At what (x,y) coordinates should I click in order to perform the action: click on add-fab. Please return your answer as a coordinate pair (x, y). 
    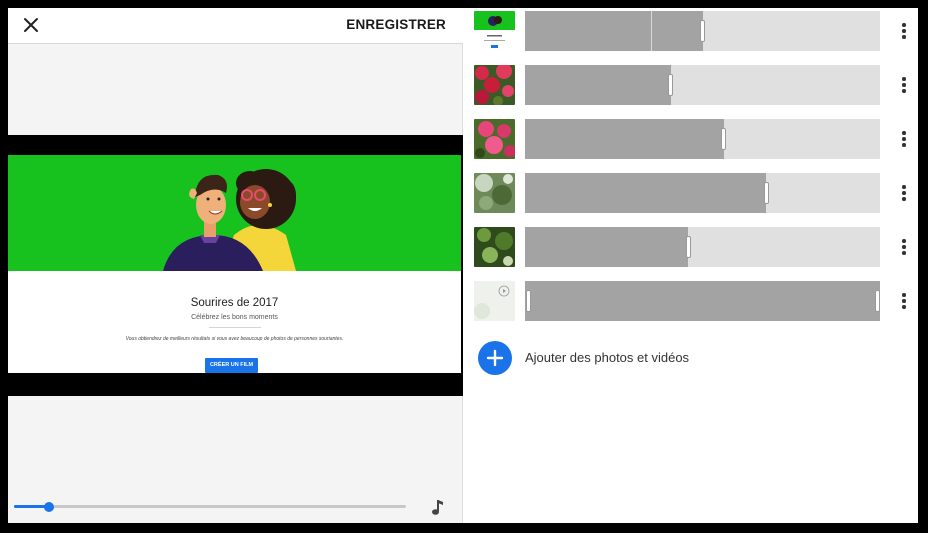
    Looking at the image, I should click on (495, 358).